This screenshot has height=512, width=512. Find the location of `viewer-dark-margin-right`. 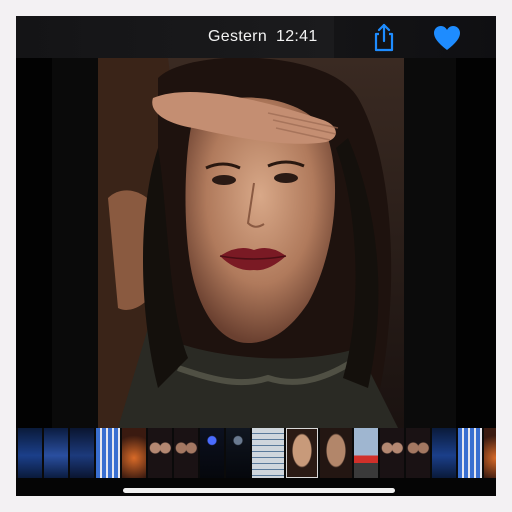

viewer-dark-margin-right is located at coordinates (430, 243).